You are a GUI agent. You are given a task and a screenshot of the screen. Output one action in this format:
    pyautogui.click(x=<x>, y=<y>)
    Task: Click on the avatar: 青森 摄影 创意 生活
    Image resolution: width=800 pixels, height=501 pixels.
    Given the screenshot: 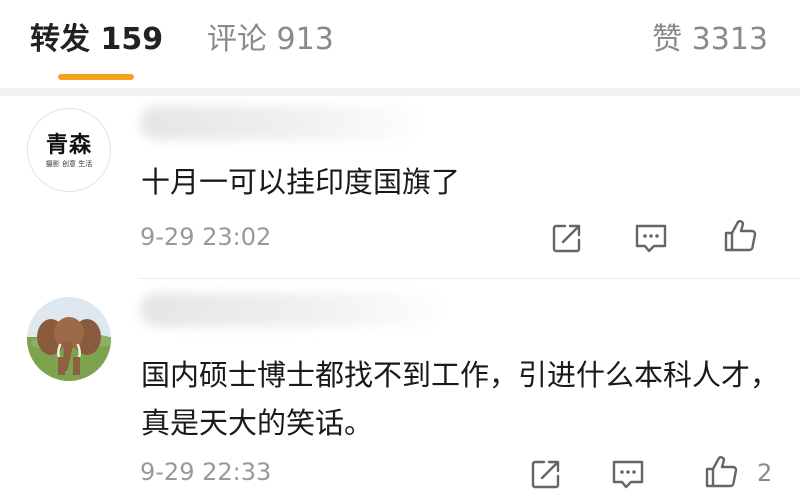 What is the action you would take?
    pyautogui.click(x=69, y=150)
    